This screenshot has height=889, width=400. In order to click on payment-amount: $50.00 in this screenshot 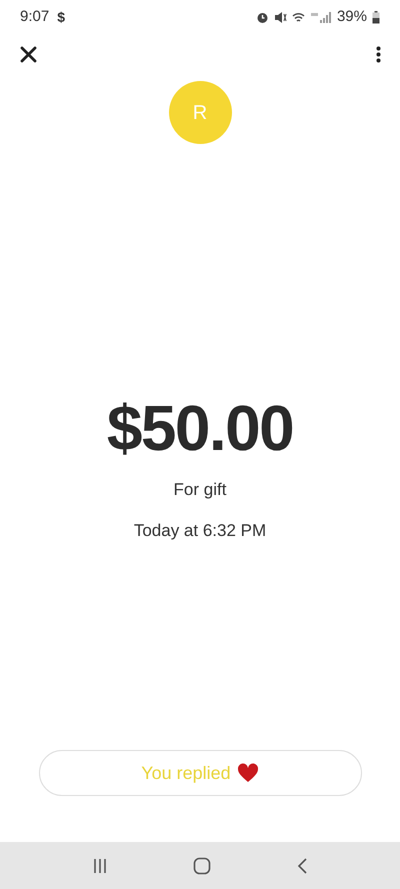, I will do `click(200, 428)`.